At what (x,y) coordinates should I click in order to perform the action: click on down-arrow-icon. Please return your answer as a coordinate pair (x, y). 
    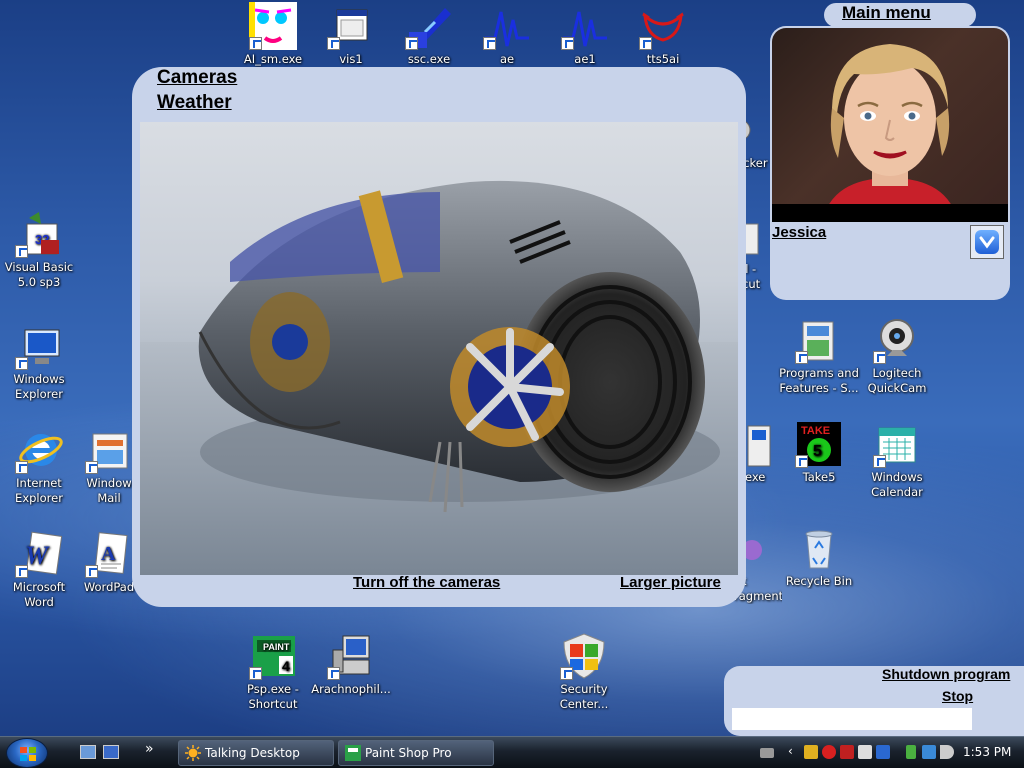
    Looking at the image, I should click on (987, 242).